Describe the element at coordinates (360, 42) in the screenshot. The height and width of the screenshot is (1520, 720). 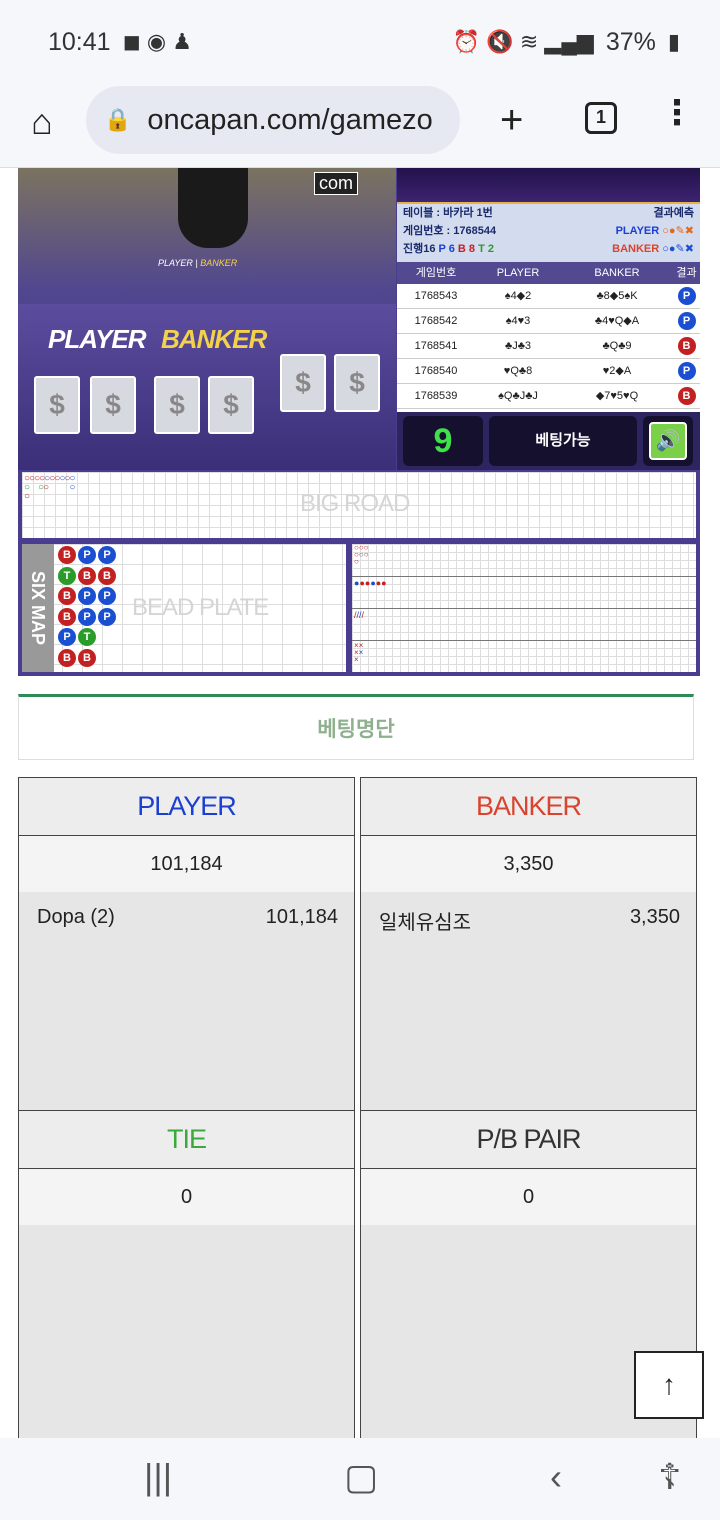
I see `status-bar: 10:41 ◼ ◉ ♟ ⏰ 🔇 ≋ ▂▄▆ 37% ▮` at that location.